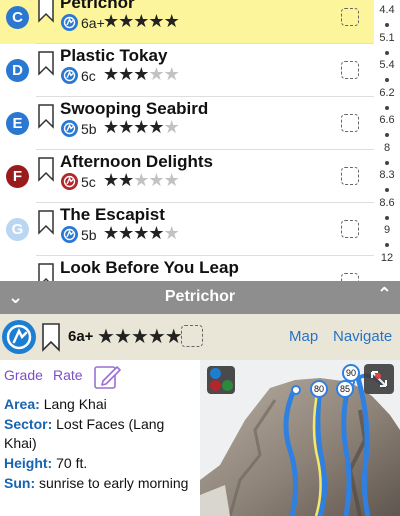 This screenshot has width=400, height=516. Describe the element at coordinates (387, 148) in the screenshot. I see `index-label: 8` at that location.